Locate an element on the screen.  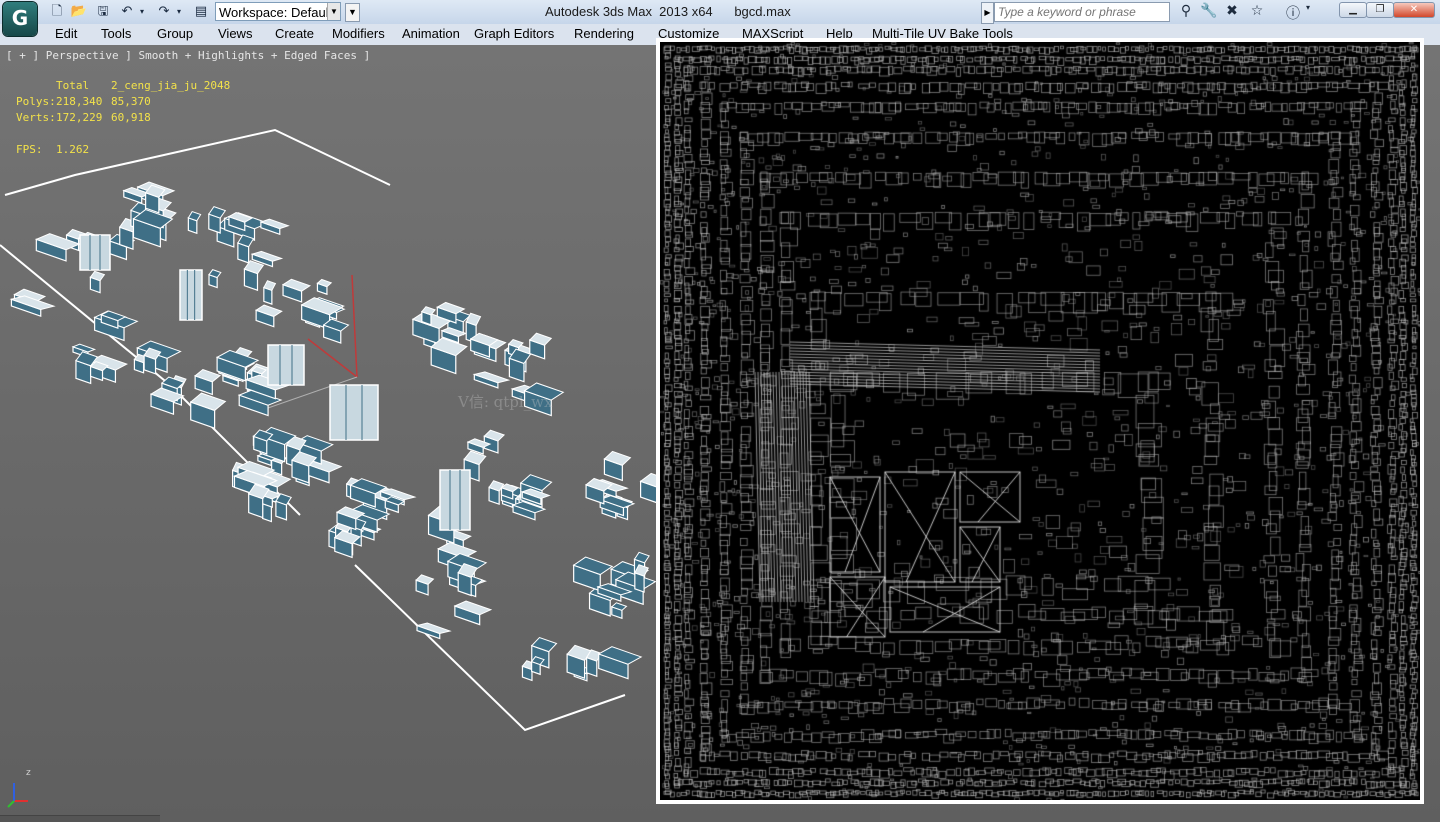
menu-tools: Tools is located at coordinates (116, 33).